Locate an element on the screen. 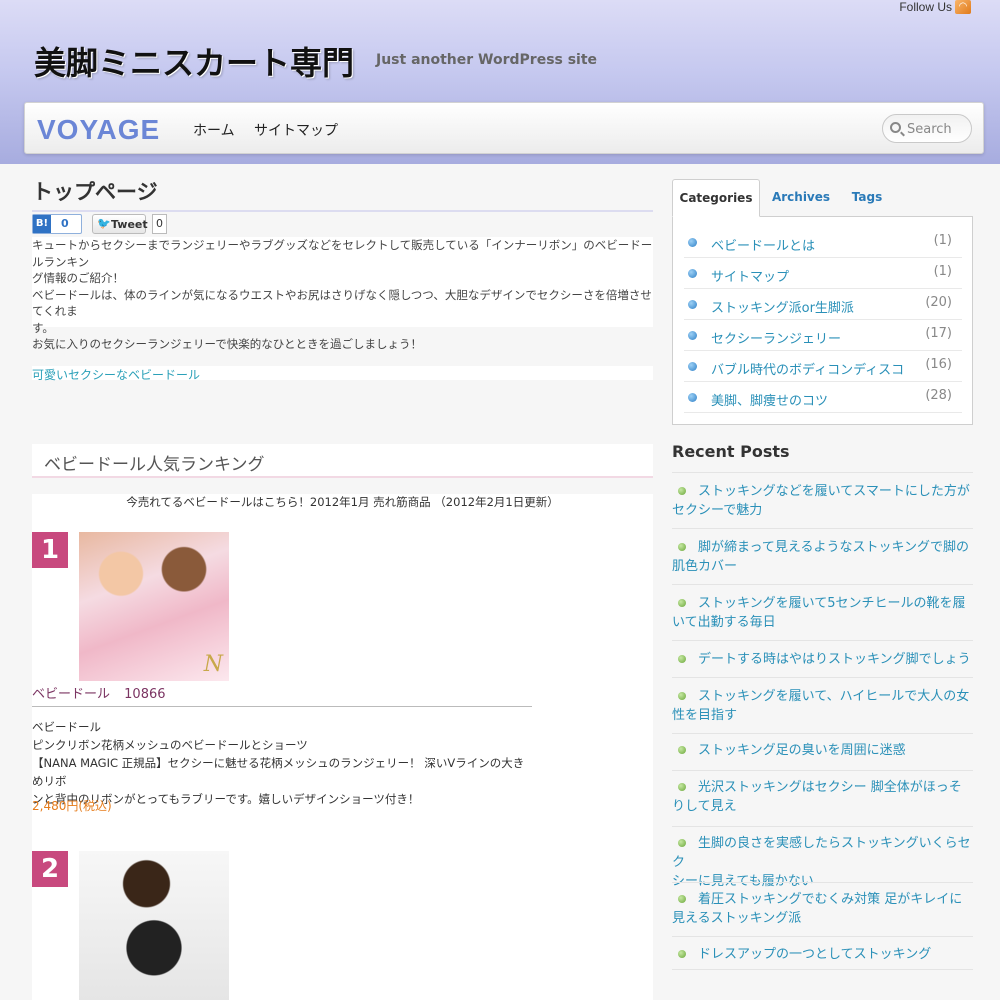 Image resolution: width=1000 pixels, height=1000 pixels. recent-post-title: デートする時はやはりストッキング脚でしょう is located at coordinates (834, 659).